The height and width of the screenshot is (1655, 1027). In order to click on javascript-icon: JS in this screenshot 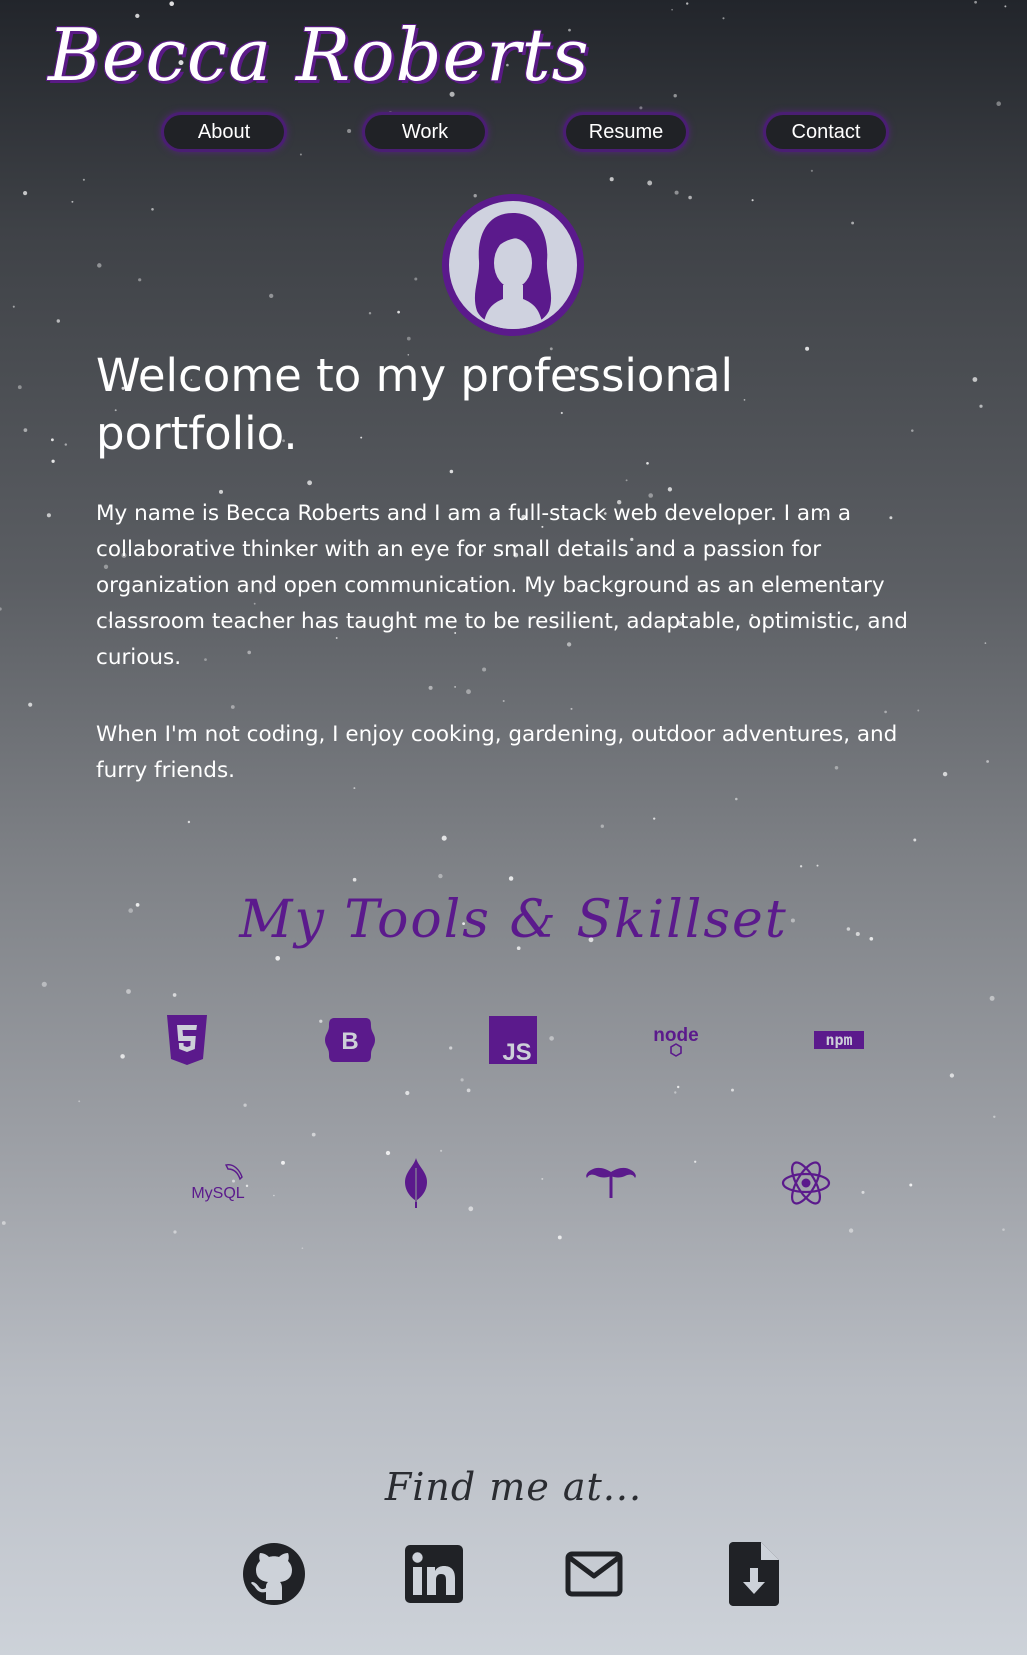, I will do `click(513, 1040)`.